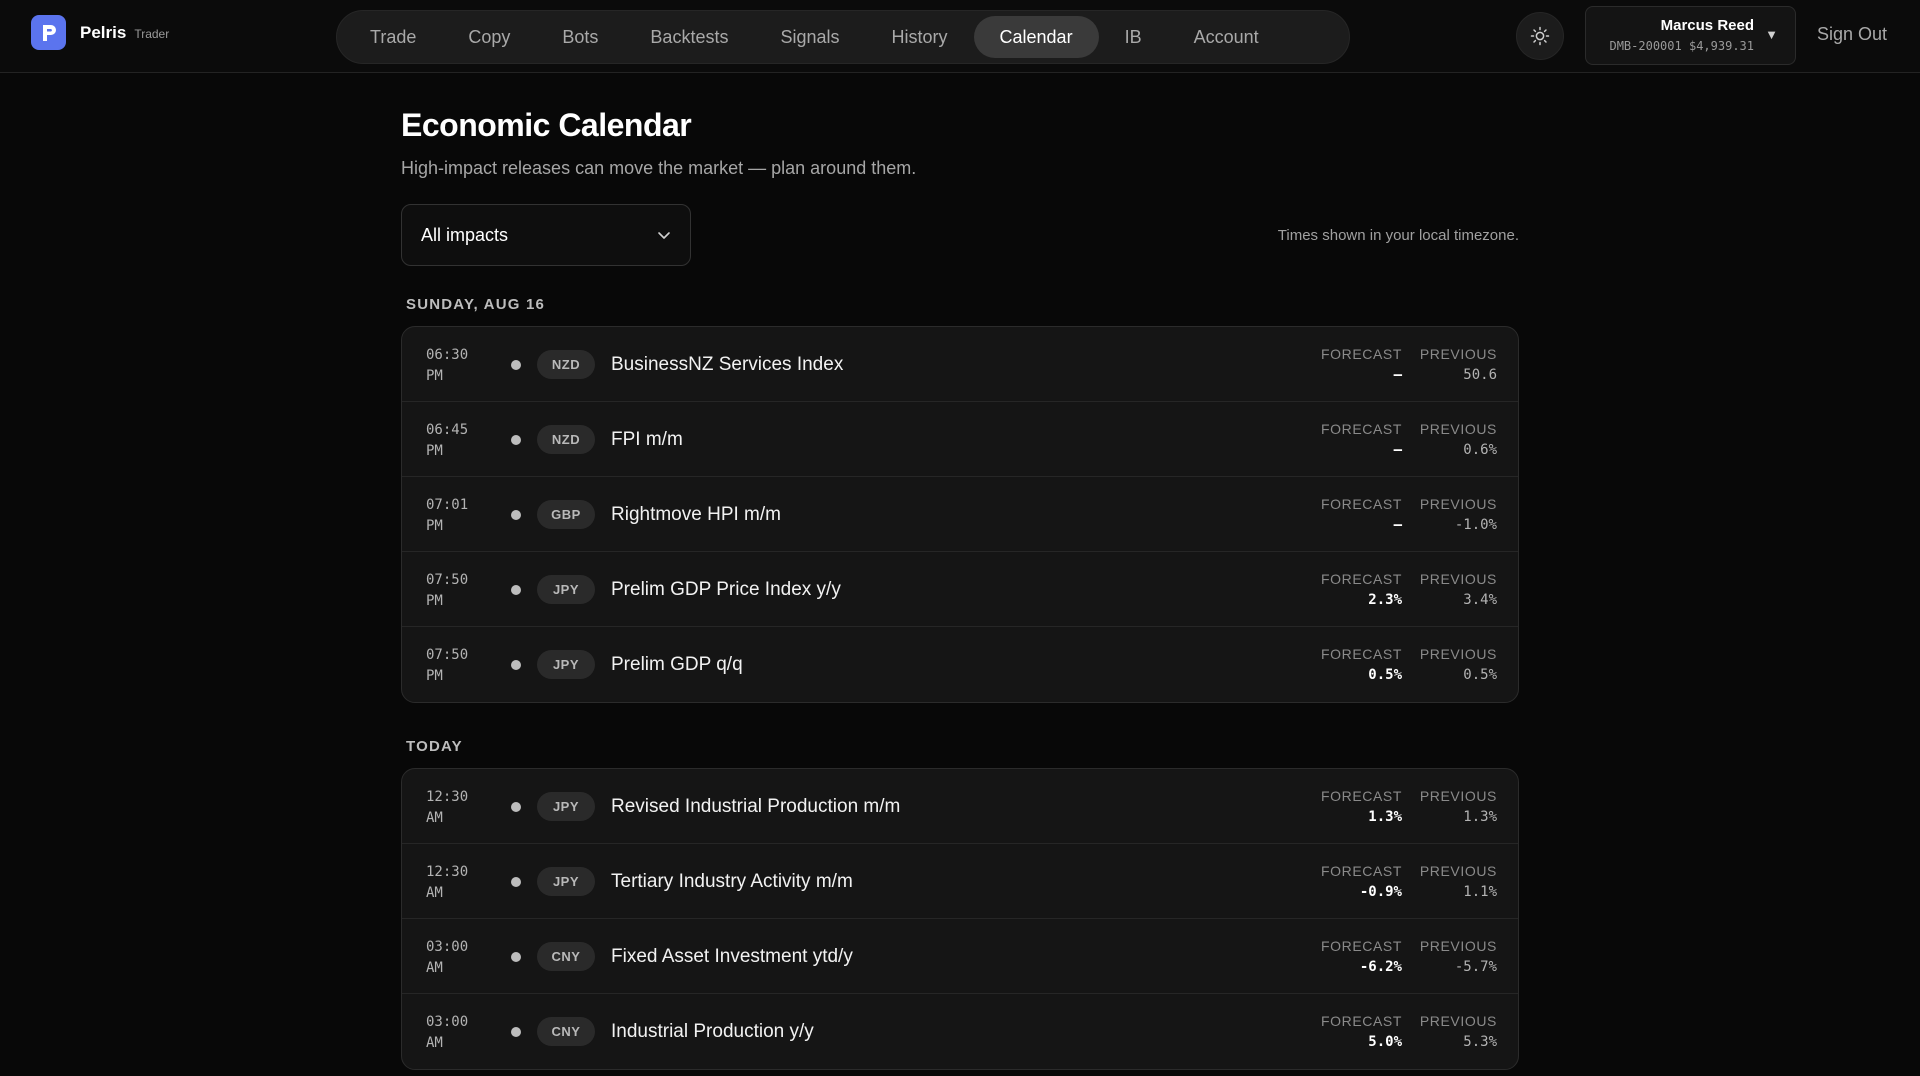 This screenshot has width=1920, height=1076. Describe the element at coordinates (1475, 967) in the screenshot. I see `previous-value: -5.7%` at that location.